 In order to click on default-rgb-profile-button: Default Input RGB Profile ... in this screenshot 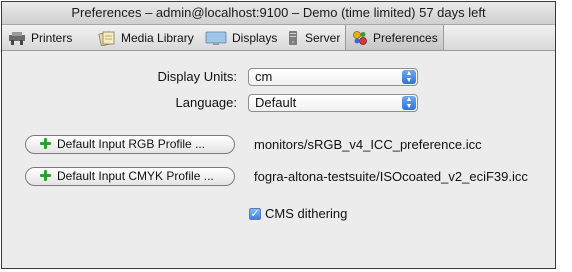, I will do `click(130, 144)`.